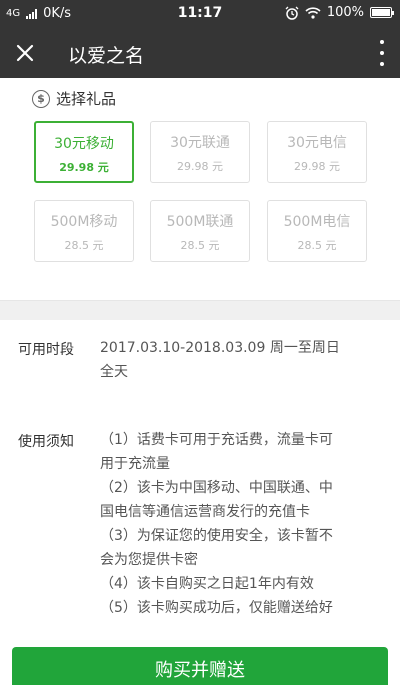  I want to click on availability-text: 2017.03.10-2018.03.09 周一至周日 全天, so click(242, 360).